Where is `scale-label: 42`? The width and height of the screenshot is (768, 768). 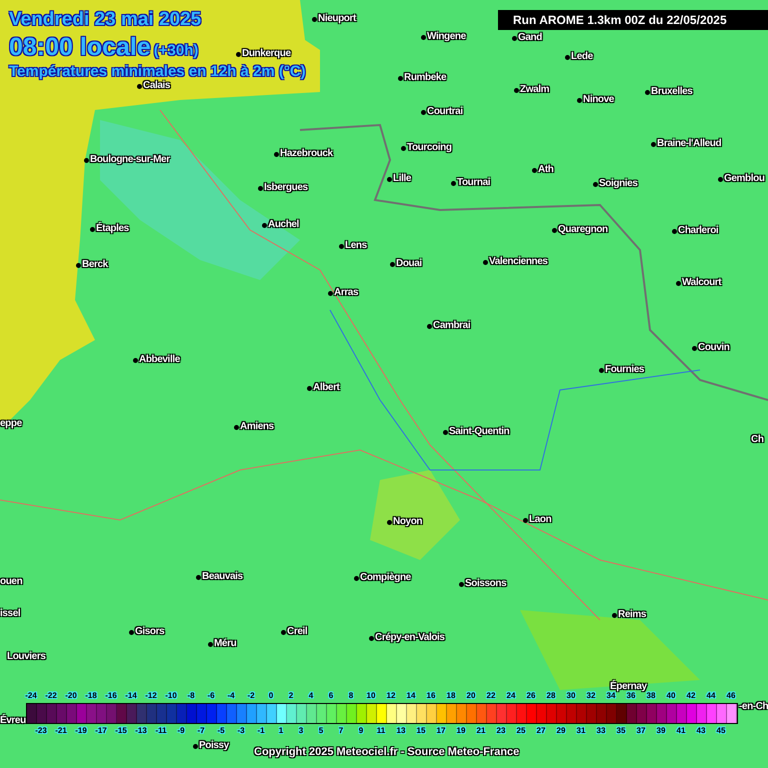
scale-label: 42 is located at coordinates (691, 696).